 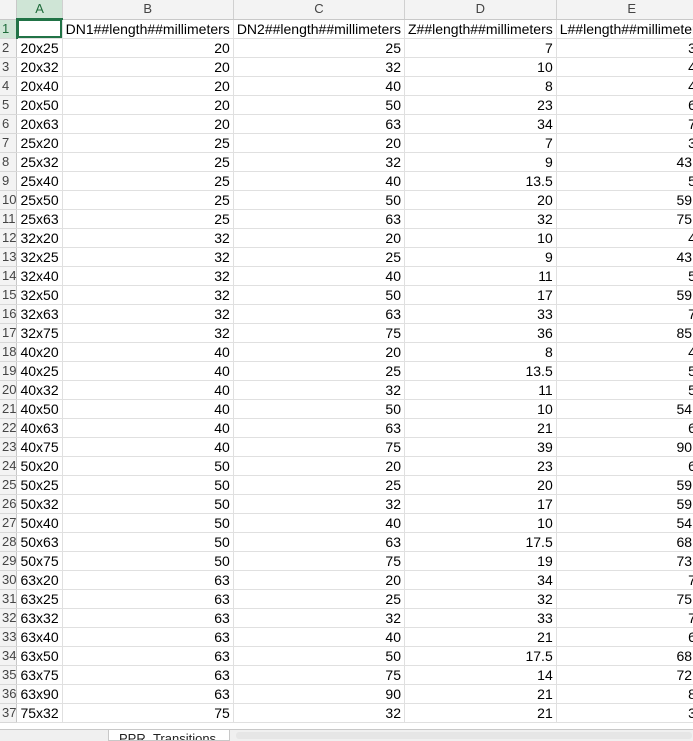 What do you see at coordinates (464, 735) in the screenshot?
I see `horizontal-scrollbar` at bounding box center [464, 735].